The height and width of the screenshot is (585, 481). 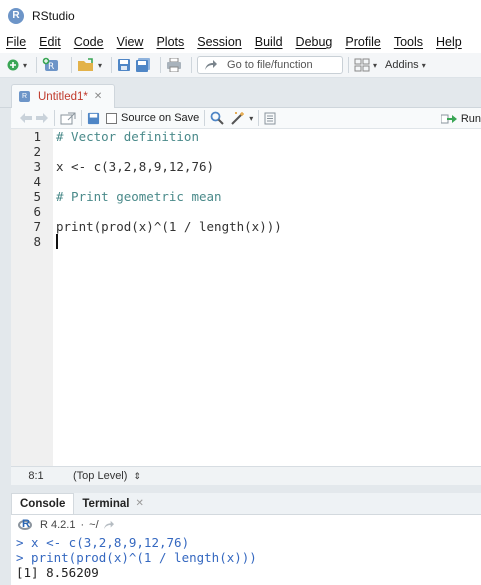 I want to click on addins-button: Addins ▾, so click(x=403, y=65).